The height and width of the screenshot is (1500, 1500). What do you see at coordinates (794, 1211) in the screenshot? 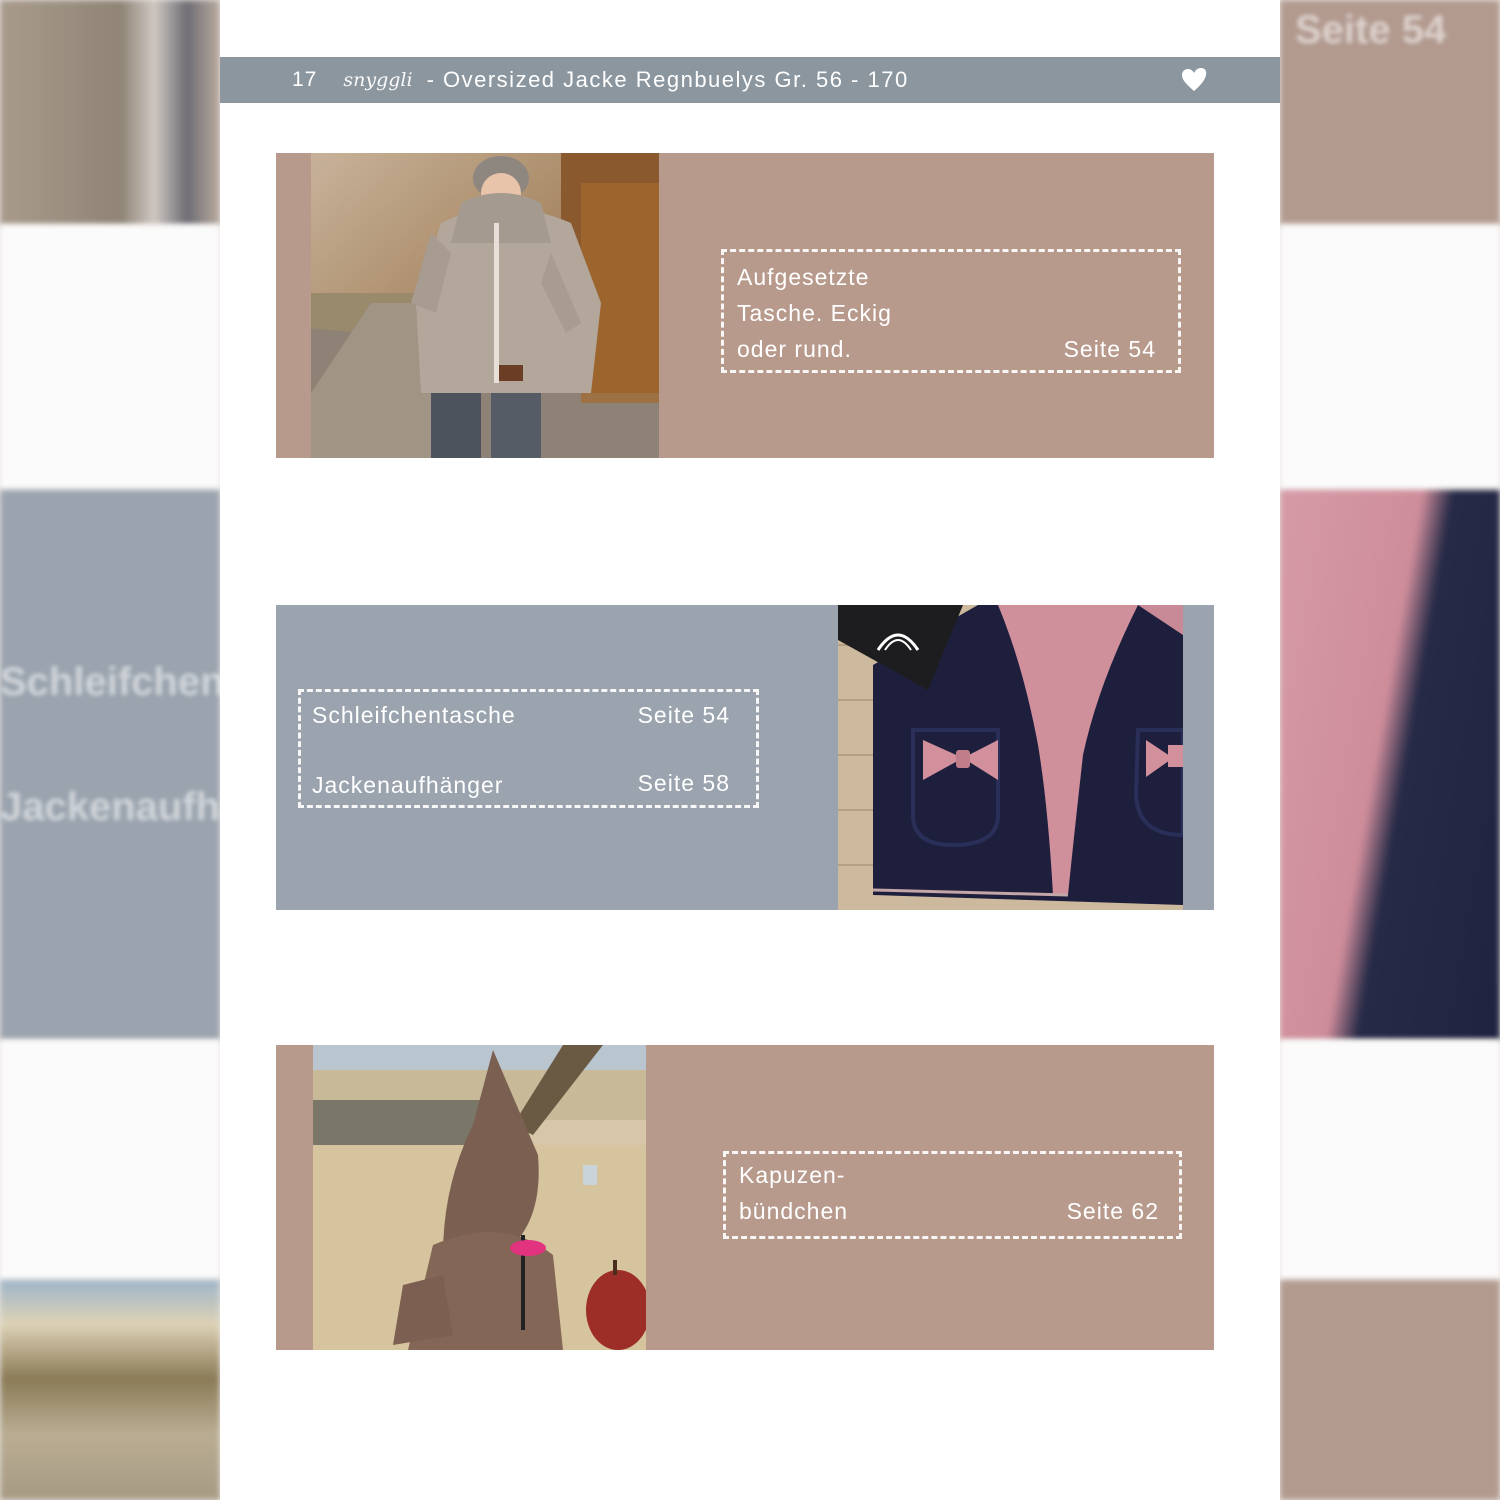
I see `note-text-line: bündchen` at bounding box center [794, 1211].